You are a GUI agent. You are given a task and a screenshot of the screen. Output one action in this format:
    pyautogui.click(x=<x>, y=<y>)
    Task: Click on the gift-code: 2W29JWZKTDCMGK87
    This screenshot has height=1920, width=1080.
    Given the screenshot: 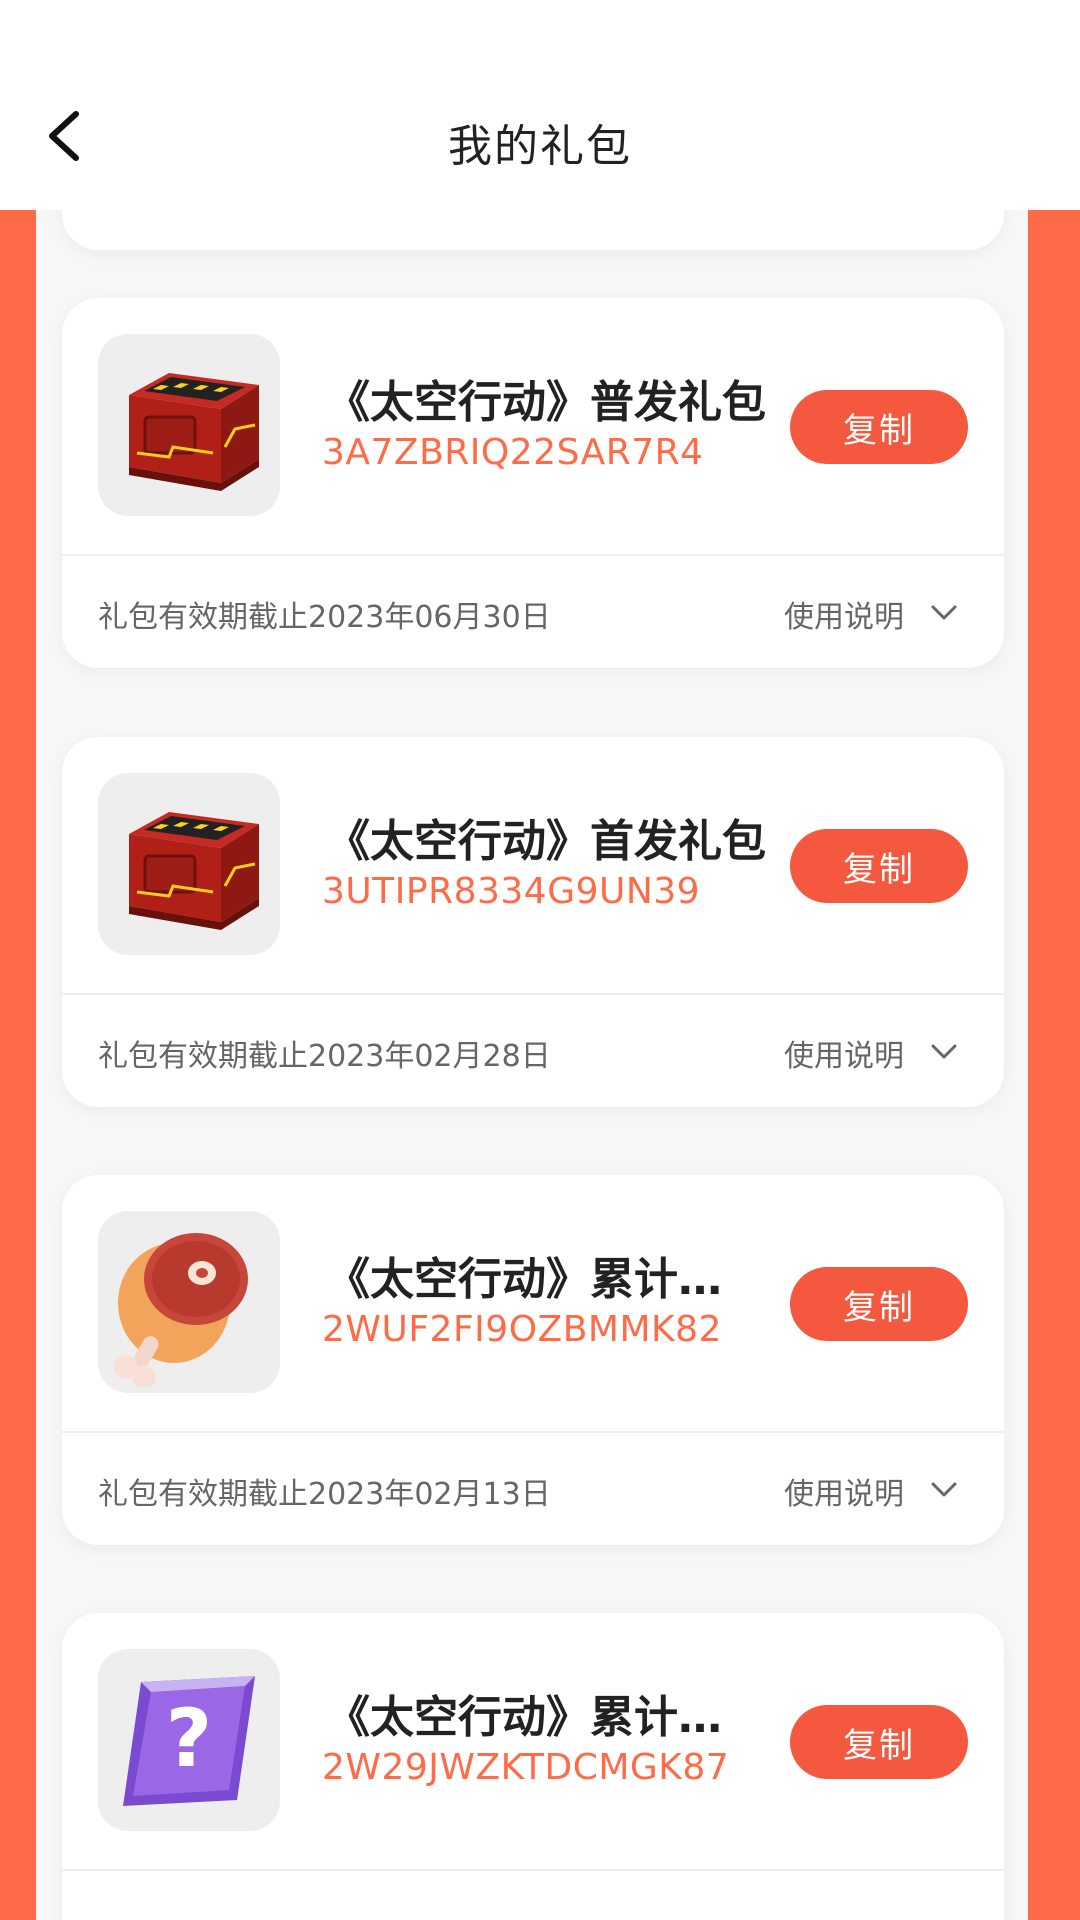 What is the action you would take?
    pyautogui.click(x=526, y=1767)
    